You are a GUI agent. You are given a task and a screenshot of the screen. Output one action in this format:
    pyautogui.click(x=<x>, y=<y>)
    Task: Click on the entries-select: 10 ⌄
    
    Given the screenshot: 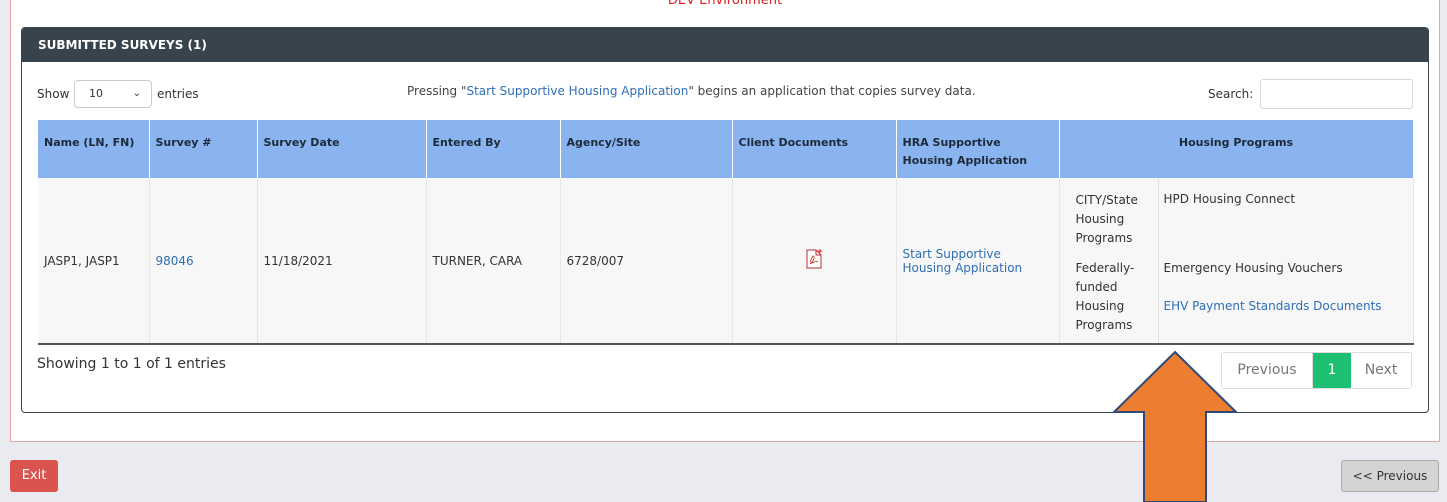 What is the action you would take?
    pyautogui.click(x=113, y=94)
    